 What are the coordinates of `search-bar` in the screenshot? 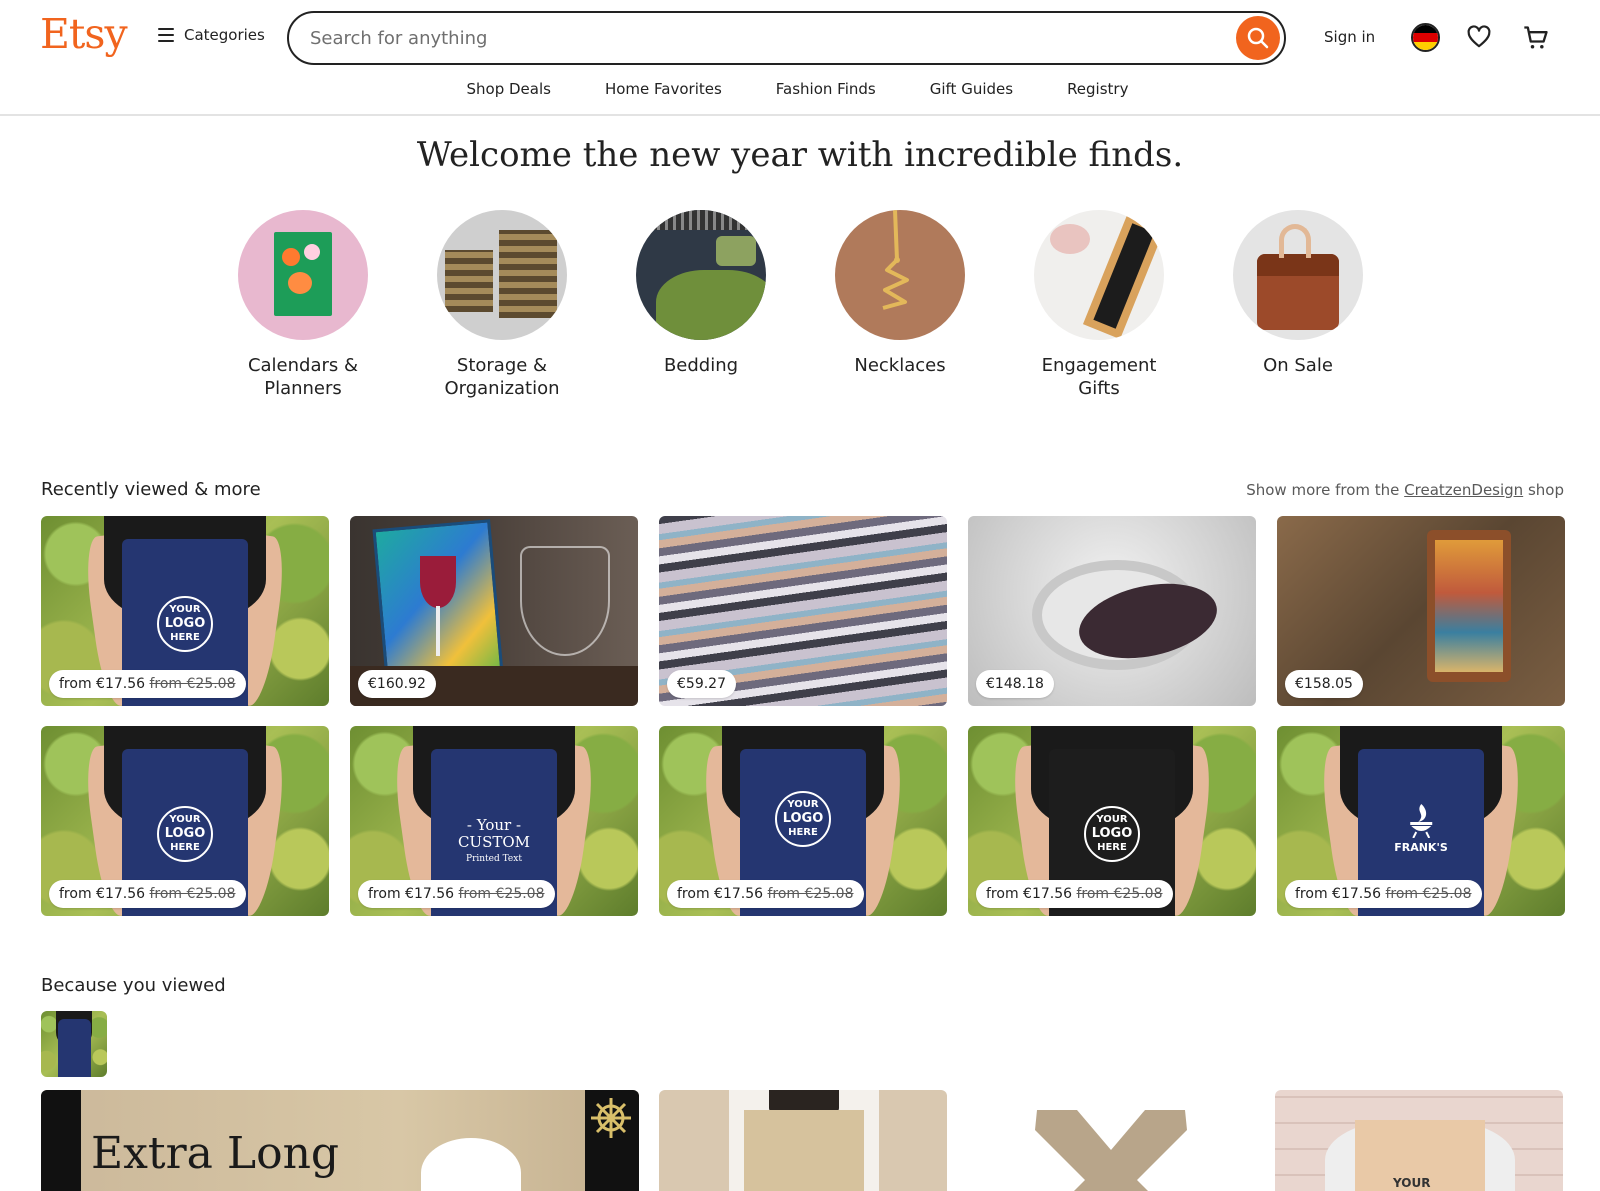 It's located at (786, 38).